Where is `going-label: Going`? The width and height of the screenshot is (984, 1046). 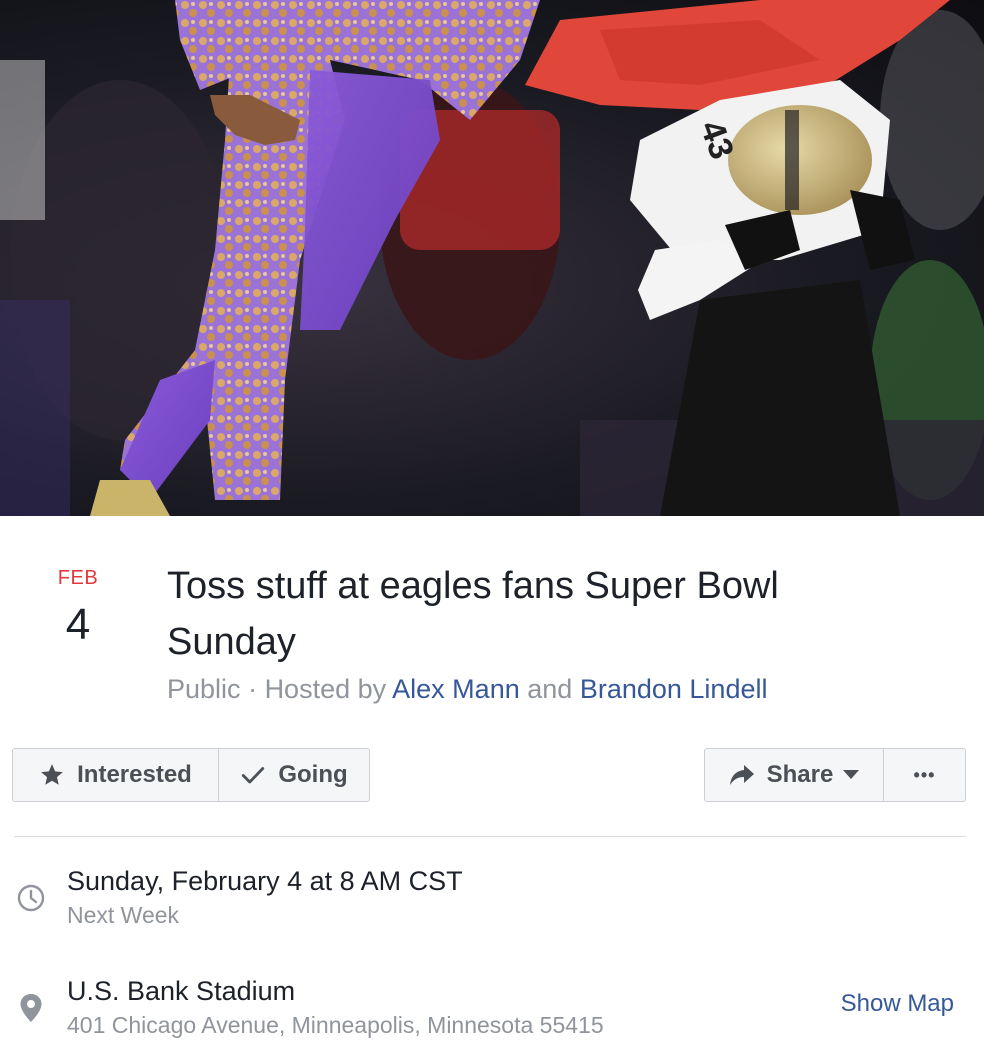 going-label: Going is located at coordinates (313, 774).